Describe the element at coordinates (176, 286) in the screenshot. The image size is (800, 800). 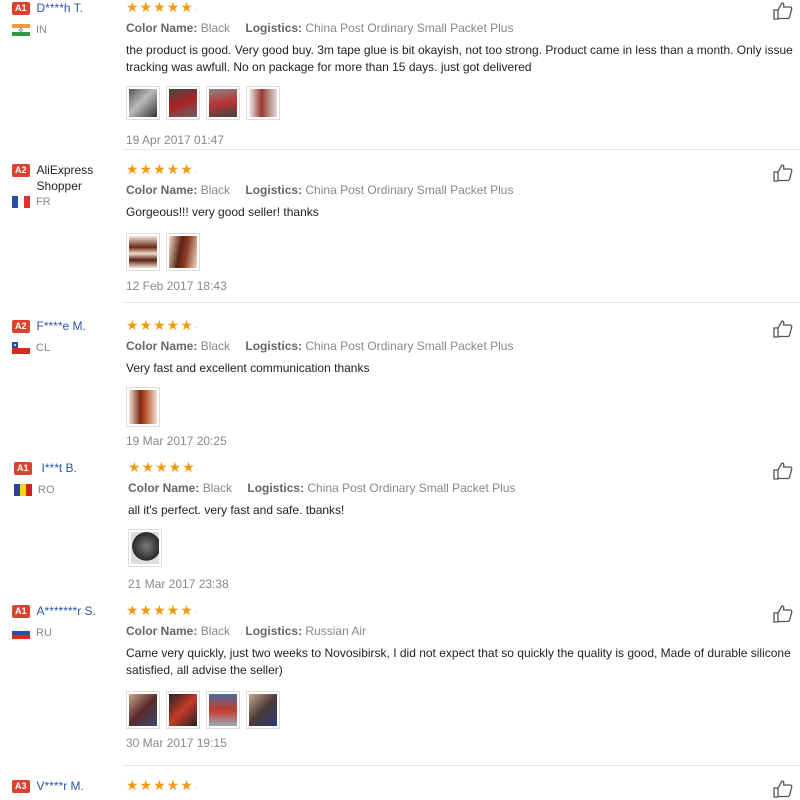
I see `review-date: 12 Feb 2017 18:43` at that location.